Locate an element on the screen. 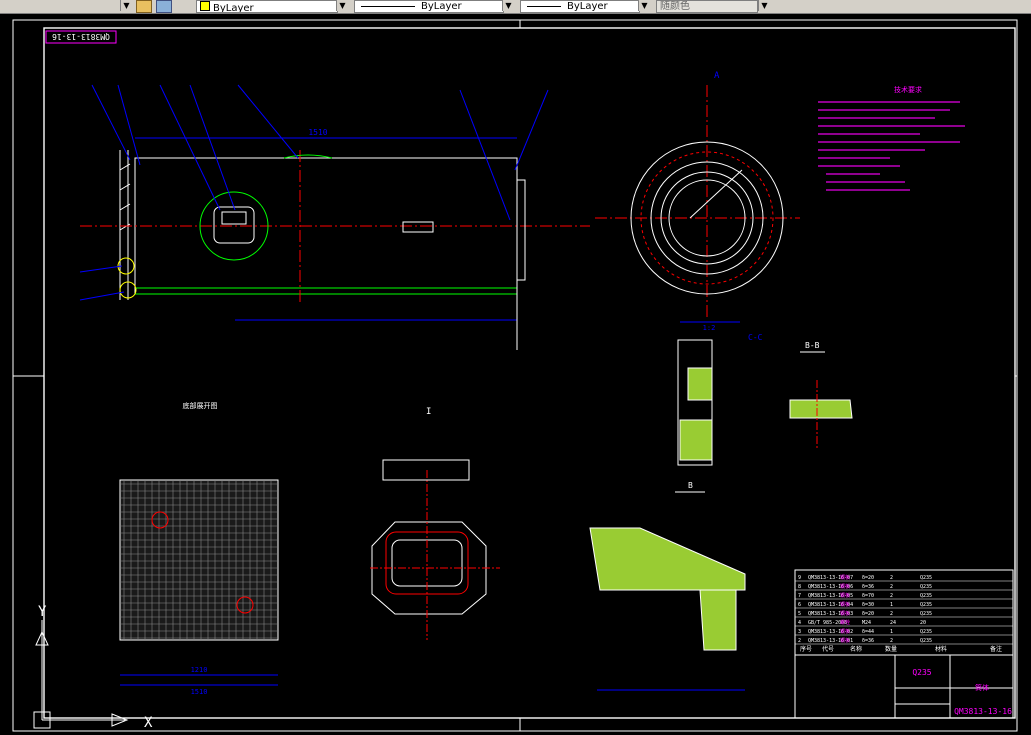  bom-cell: 4 is located at coordinates (799, 623).